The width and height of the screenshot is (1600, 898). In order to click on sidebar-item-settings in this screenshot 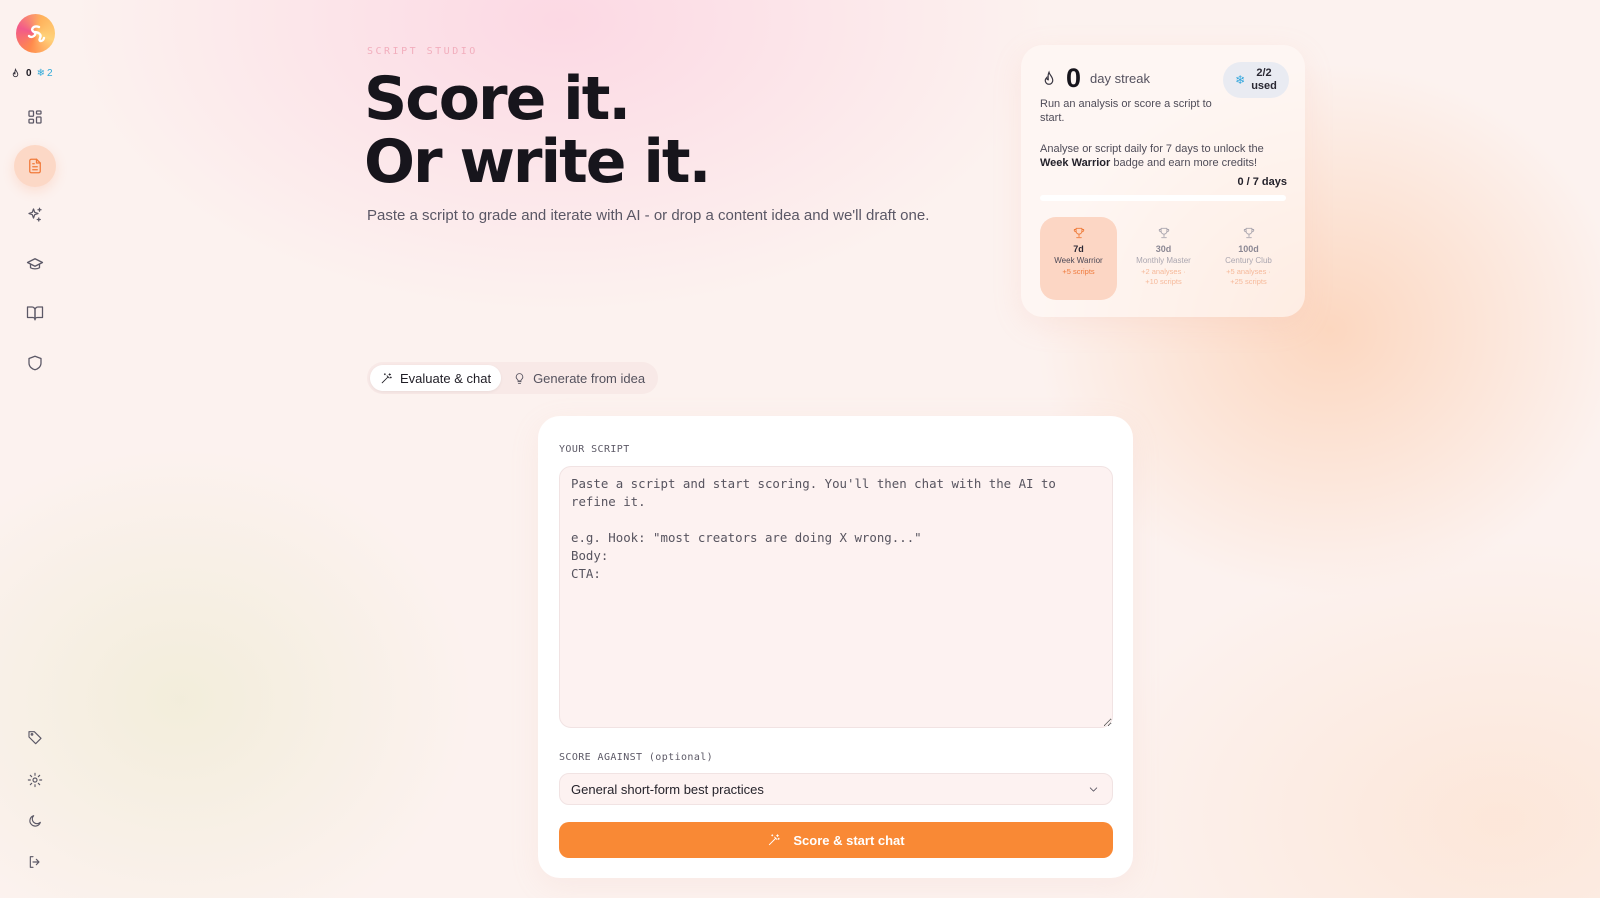, I will do `click(35, 780)`.